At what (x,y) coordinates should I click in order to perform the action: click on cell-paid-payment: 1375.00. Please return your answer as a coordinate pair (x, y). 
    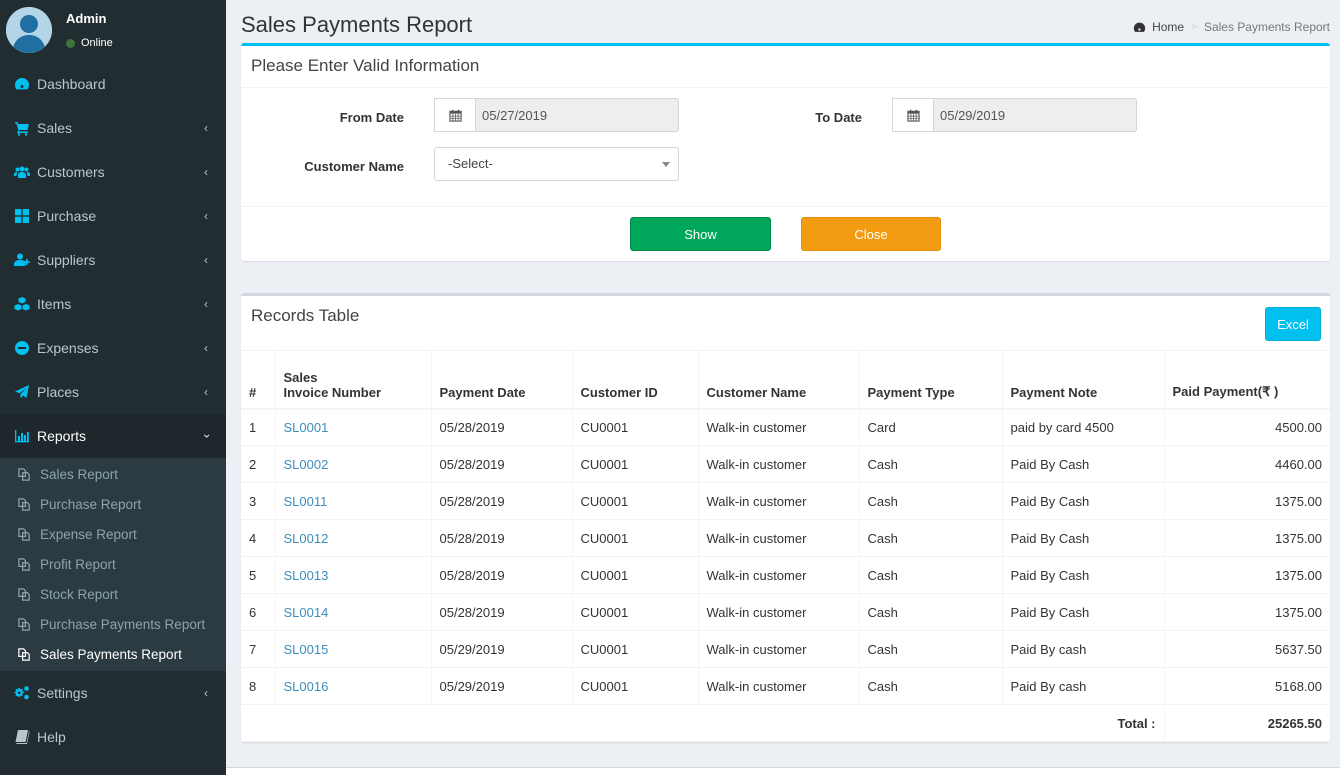
    Looking at the image, I should click on (1246, 575).